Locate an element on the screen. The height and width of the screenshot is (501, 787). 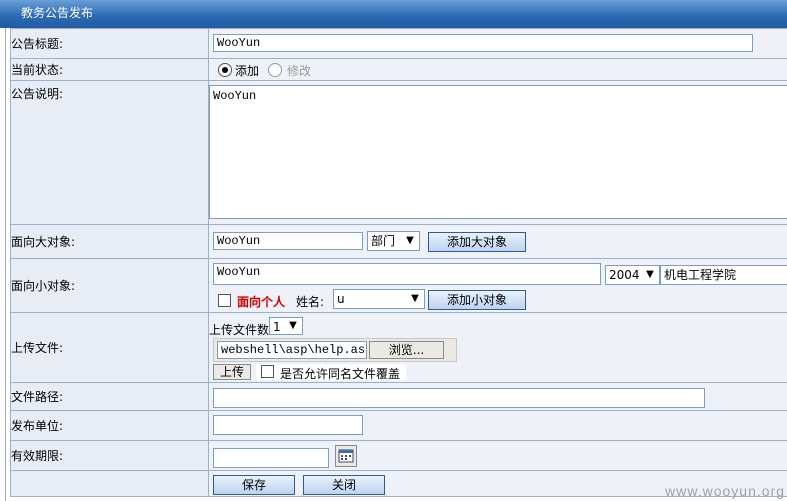
window-header: 教务公告发布 is located at coordinates (393, 14).